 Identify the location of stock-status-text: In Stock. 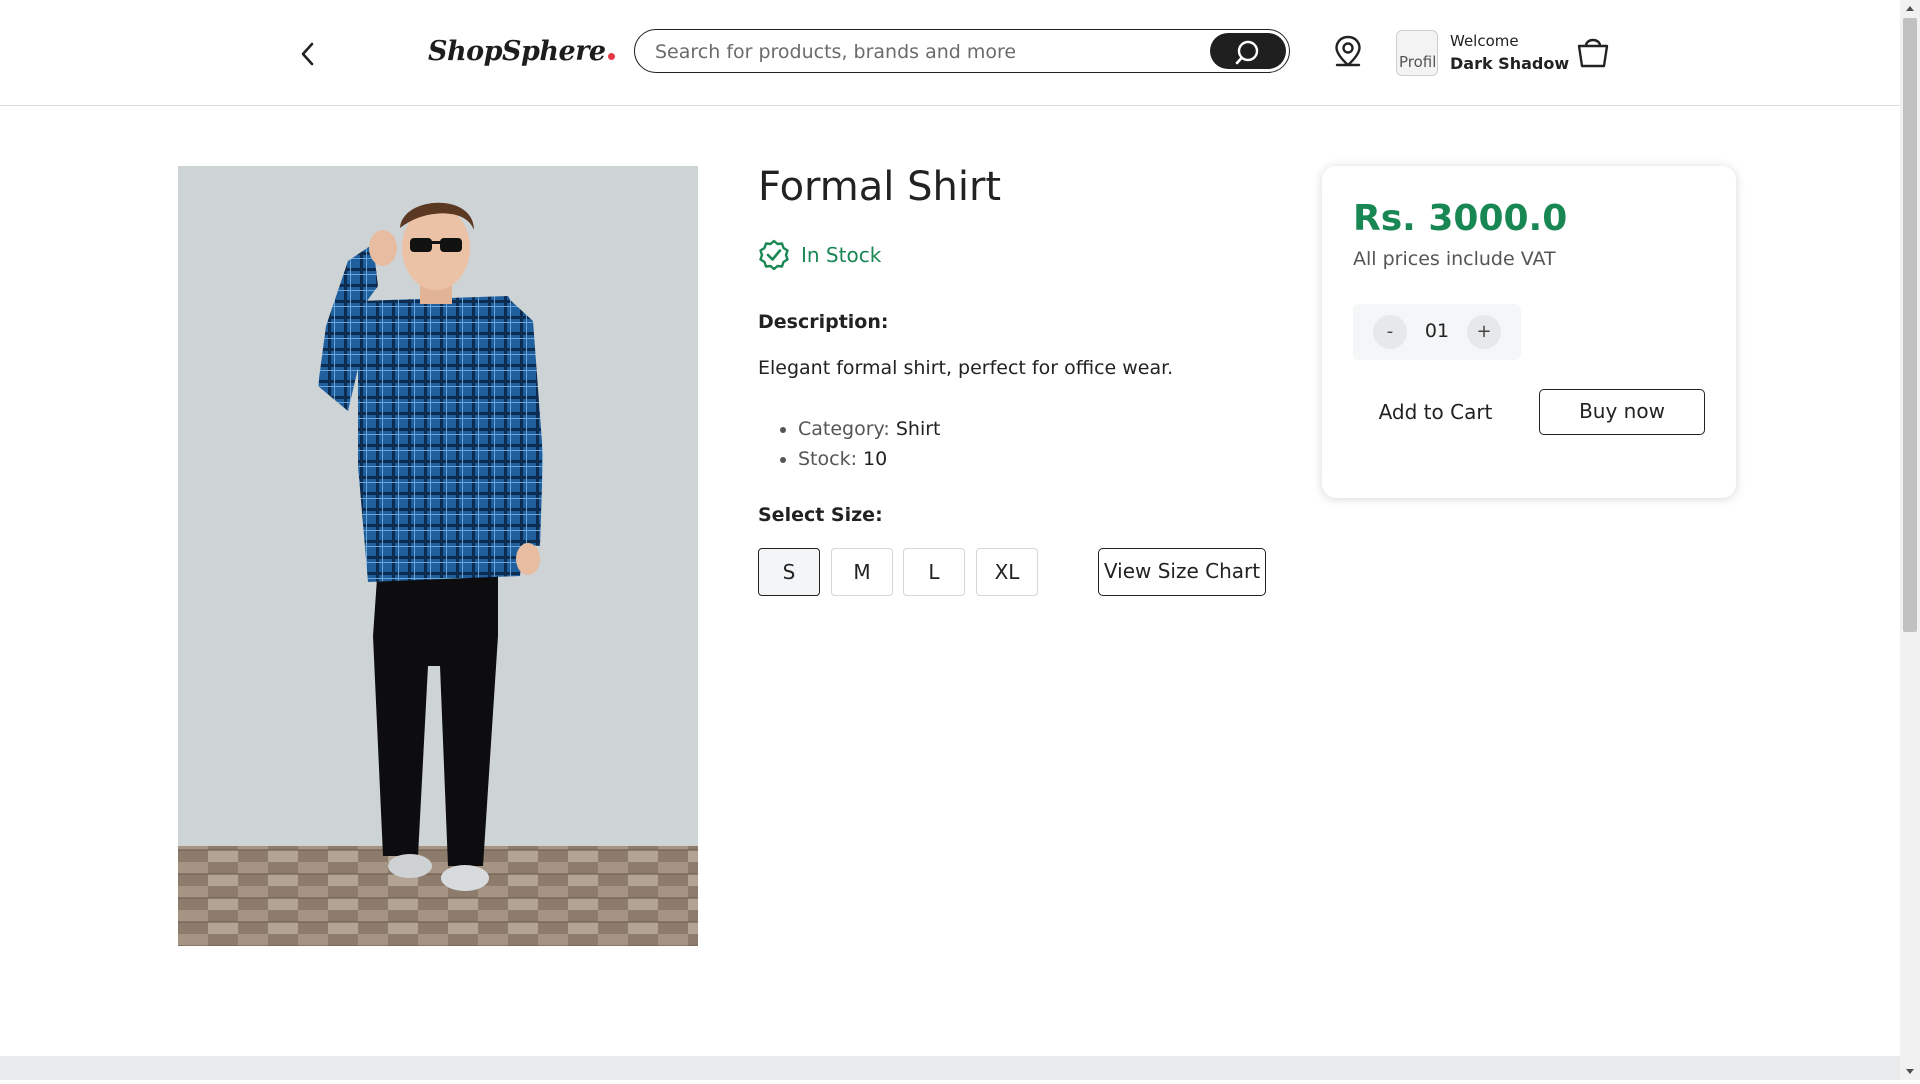
(841, 255).